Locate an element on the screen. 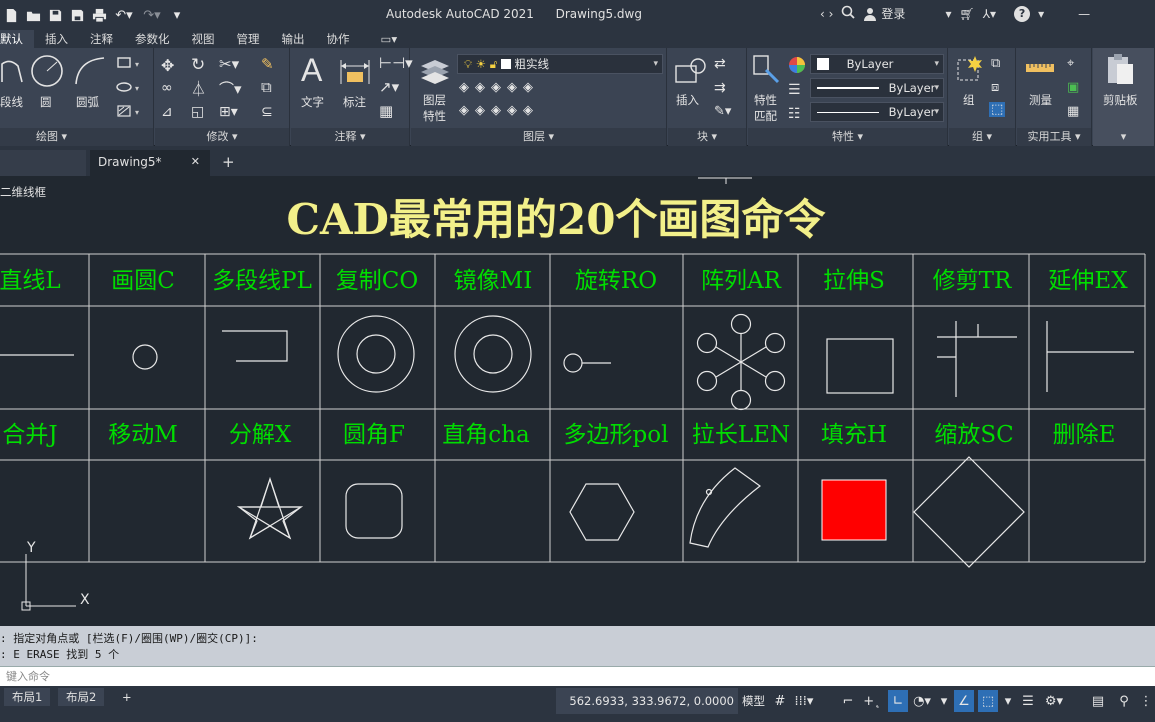 This screenshot has height=722, width=1155. login-button: 登录 is located at coordinates (884, 13).